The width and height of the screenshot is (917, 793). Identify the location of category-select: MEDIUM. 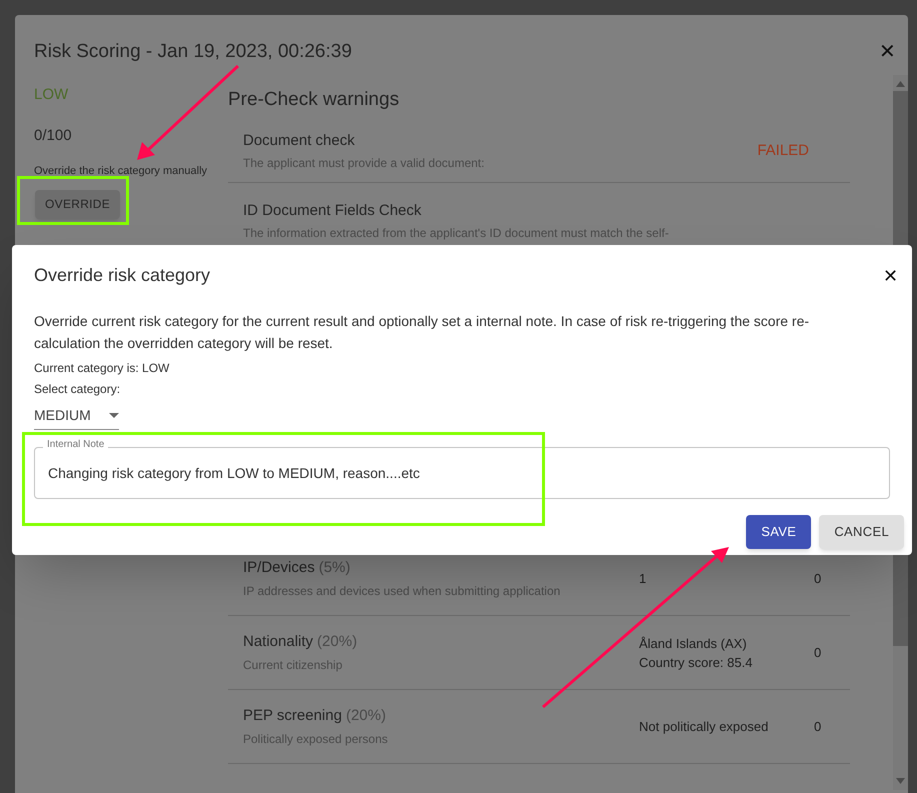
(76, 416).